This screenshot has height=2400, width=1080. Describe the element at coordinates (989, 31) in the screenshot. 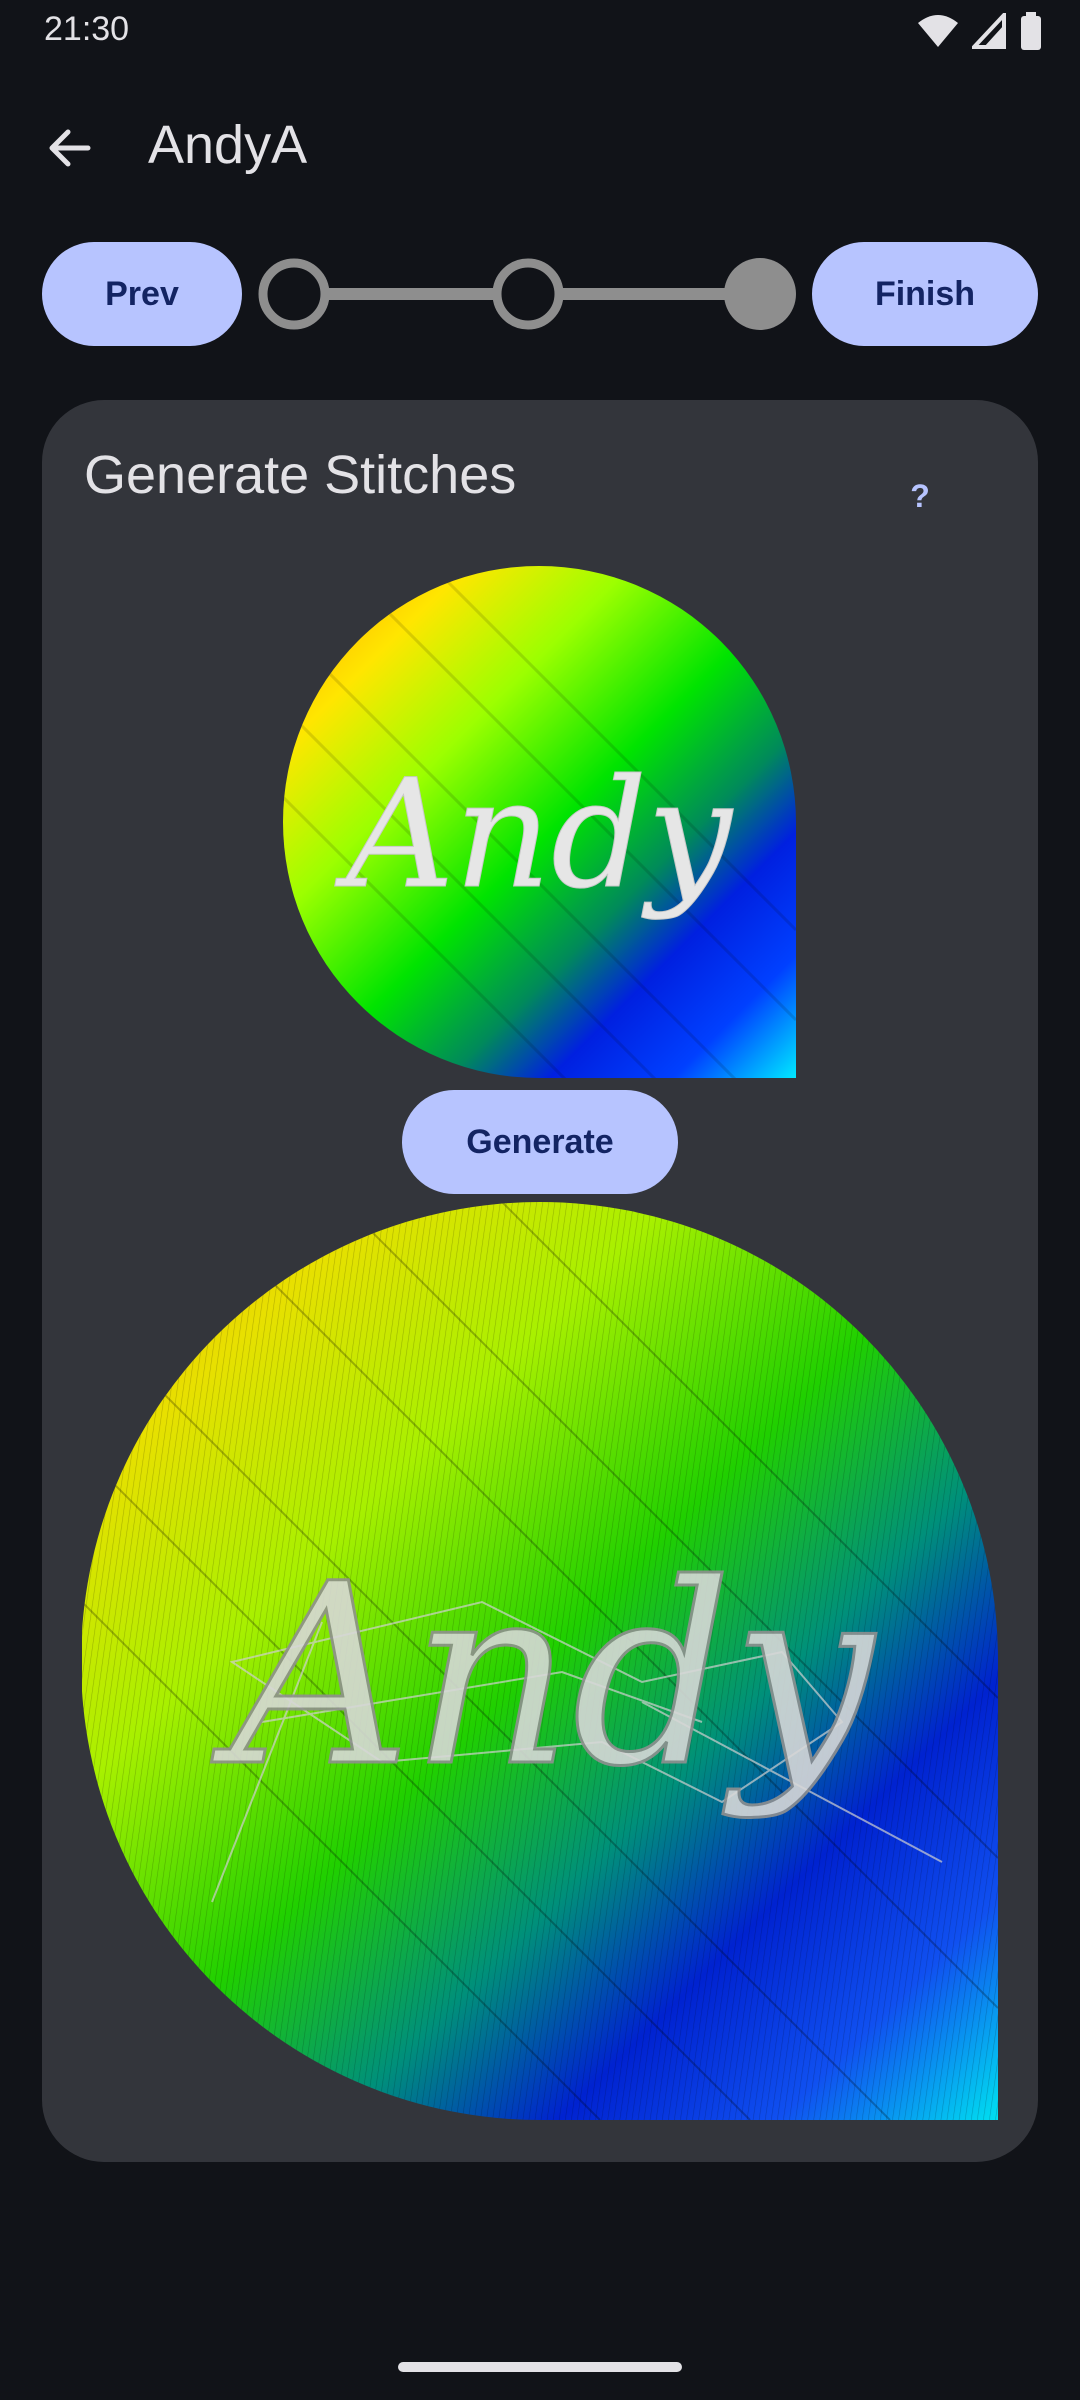

I see `signal-icon` at that location.